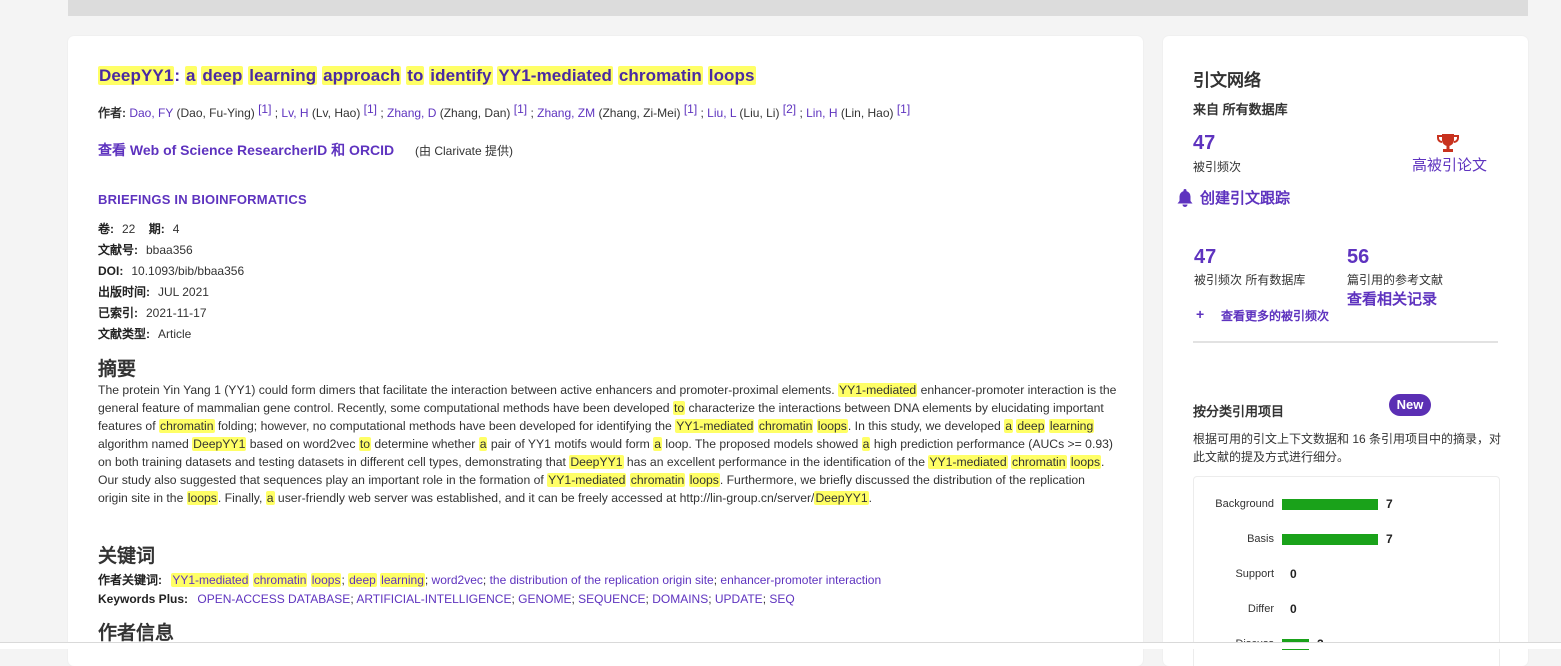  I want to click on meta-key: 文献号:, so click(118, 250).